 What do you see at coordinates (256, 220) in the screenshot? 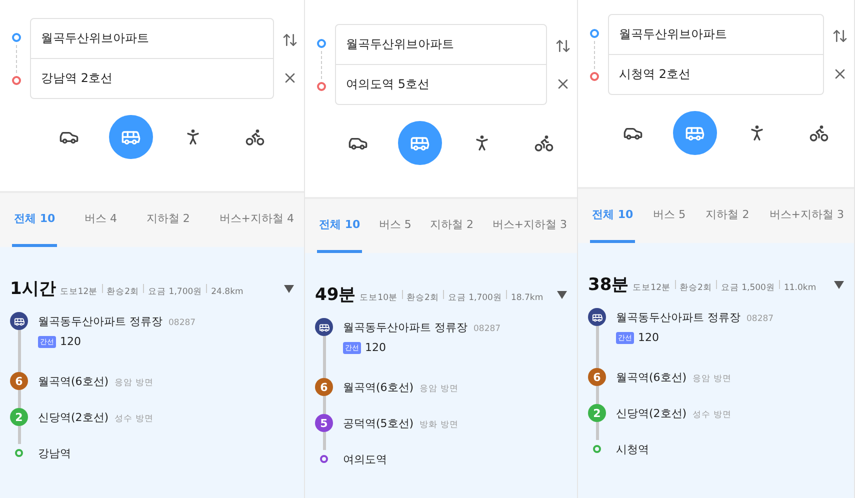
I see `route-tab: 버스+지하철 4` at bounding box center [256, 220].